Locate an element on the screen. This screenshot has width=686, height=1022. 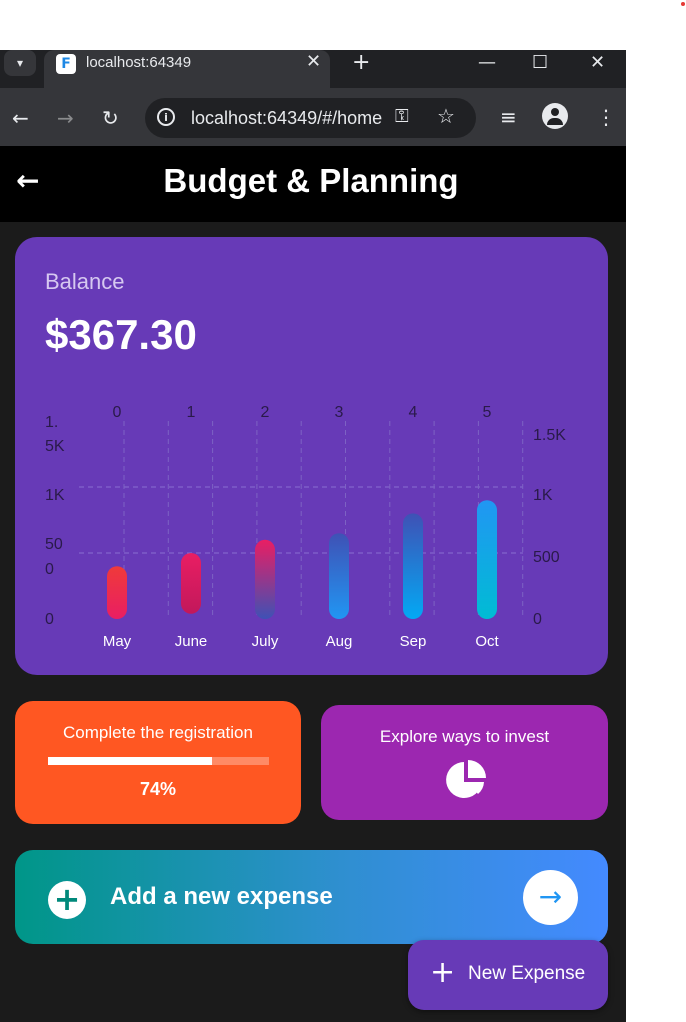
back-arrow-icon: ← is located at coordinates (20, 118).